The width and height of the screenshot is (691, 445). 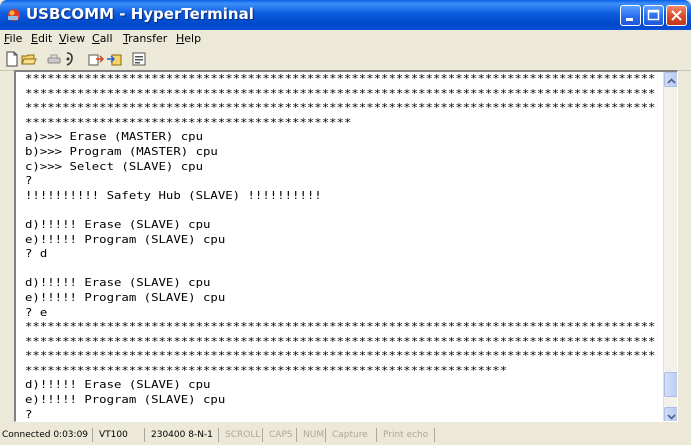 I want to click on arrow-up-icon, so click(x=671, y=81).